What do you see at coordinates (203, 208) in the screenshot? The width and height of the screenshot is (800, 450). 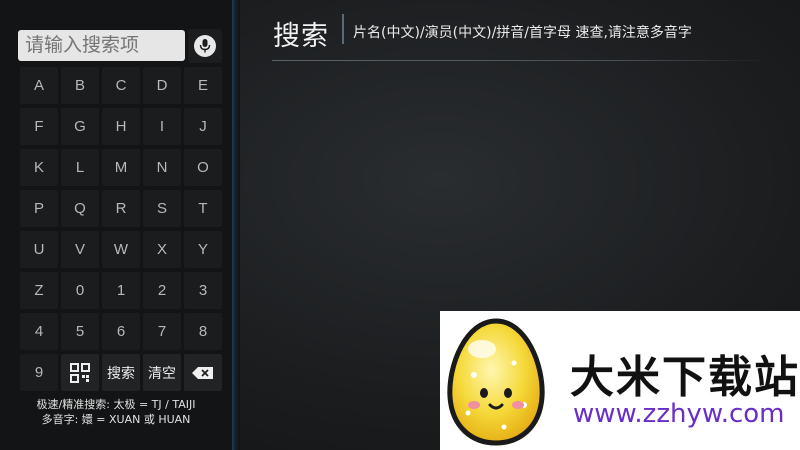 I see `key: T` at bounding box center [203, 208].